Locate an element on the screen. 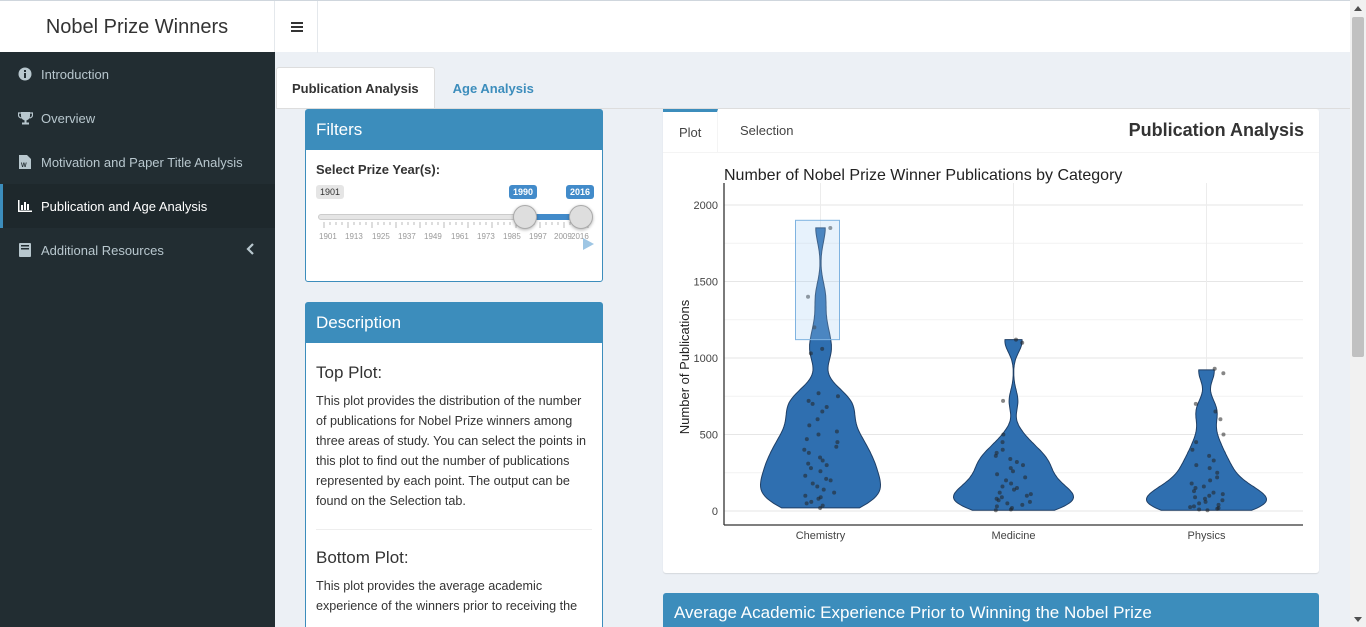 This screenshot has height=627, width=1366. selection-rectangle is located at coordinates (817, 280).